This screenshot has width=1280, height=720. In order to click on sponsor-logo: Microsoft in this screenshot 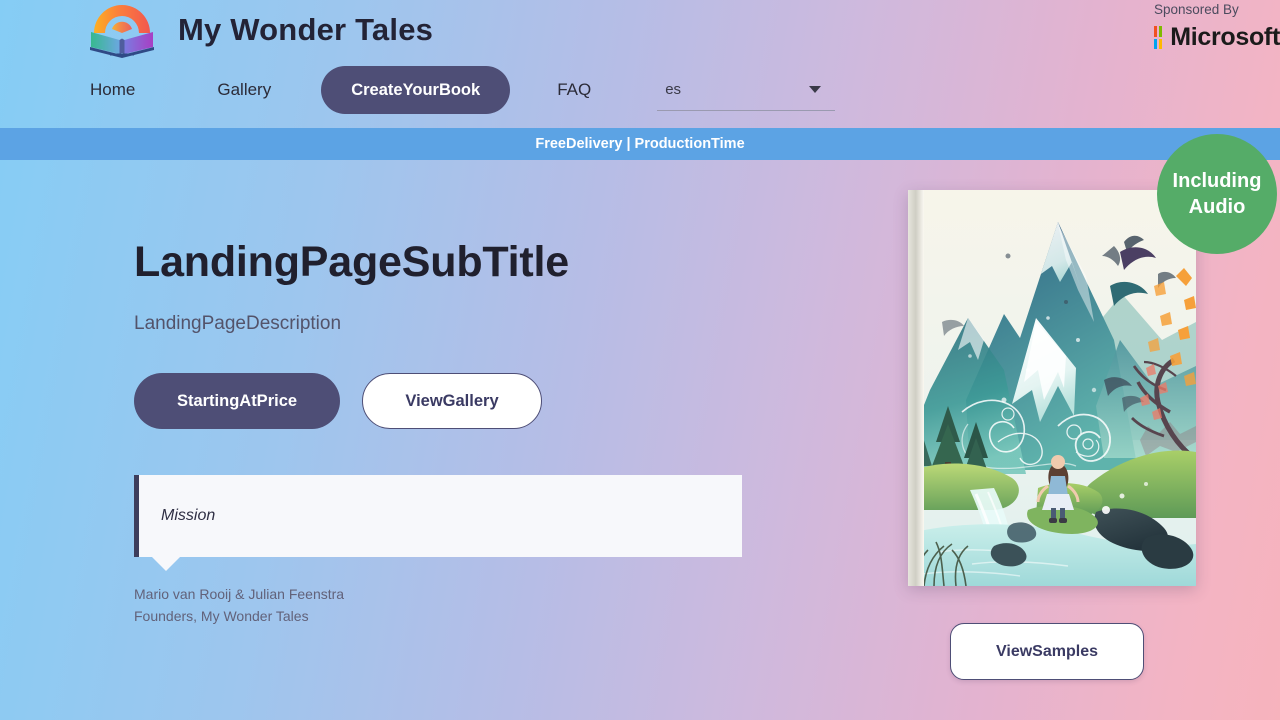, I will do `click(1210, 37)`.